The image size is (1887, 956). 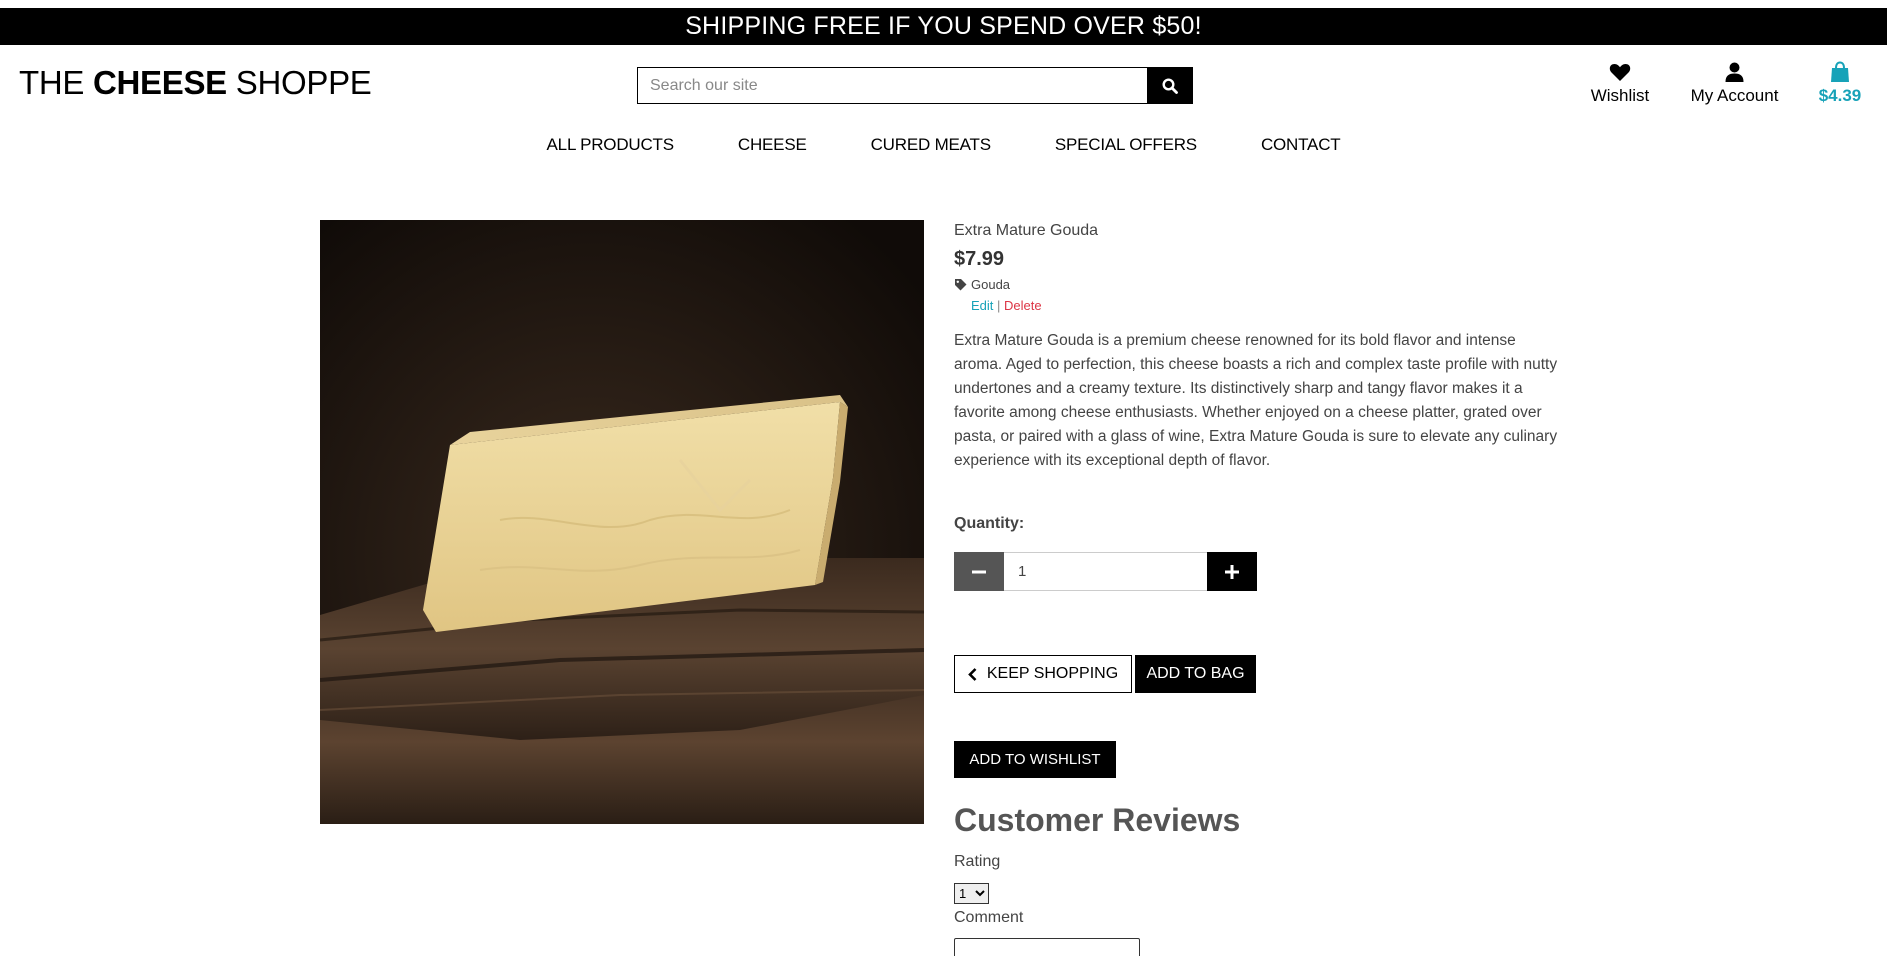 I want to click on nav-all-products: ALL PRODUCTS, so click(x=611, y=145).